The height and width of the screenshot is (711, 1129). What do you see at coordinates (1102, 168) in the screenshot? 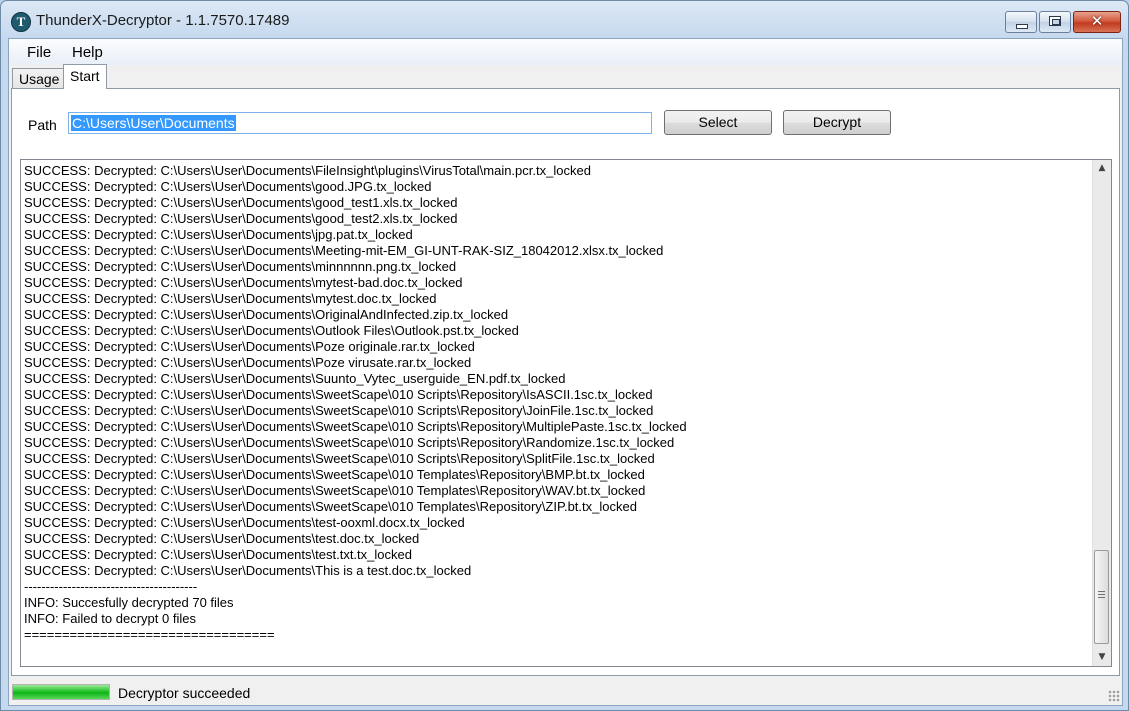
I see `scroll-up-arrow-icon: ▲` at bounding box center [1102, 168].